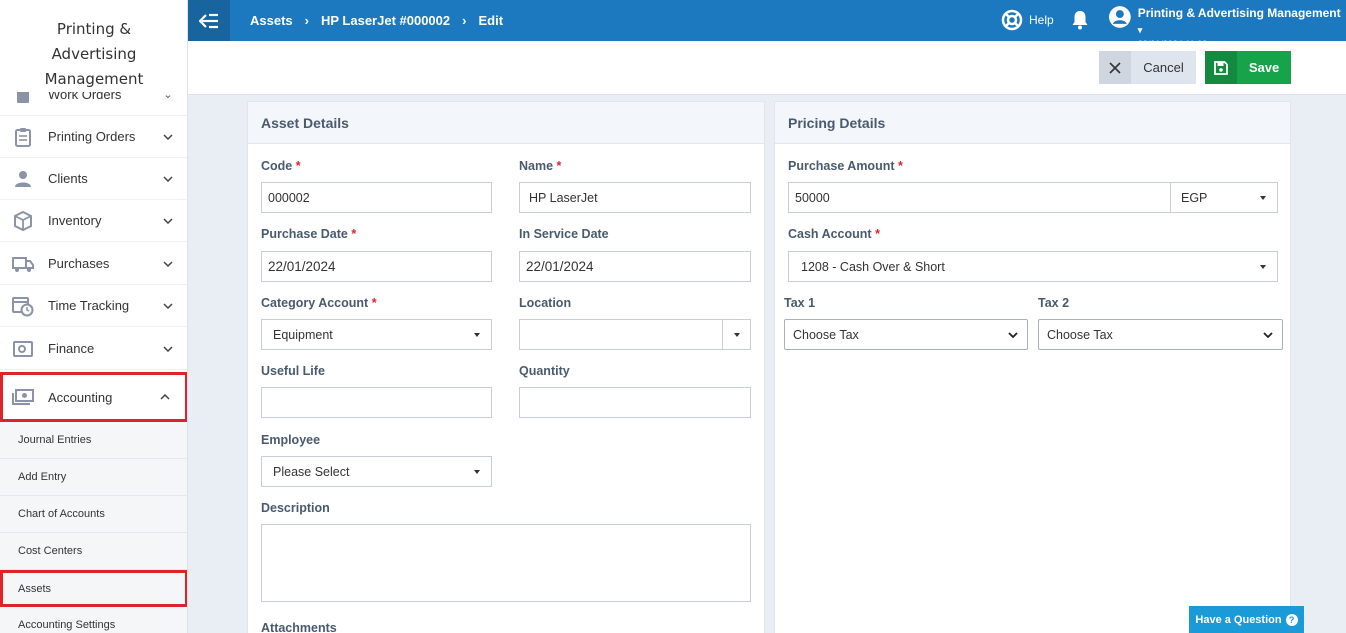 The image size is (1346, 633). What do you see at coordinates (635, 402) in the screenshot?
I see `quantity-input` at bounding box center [635, 402].